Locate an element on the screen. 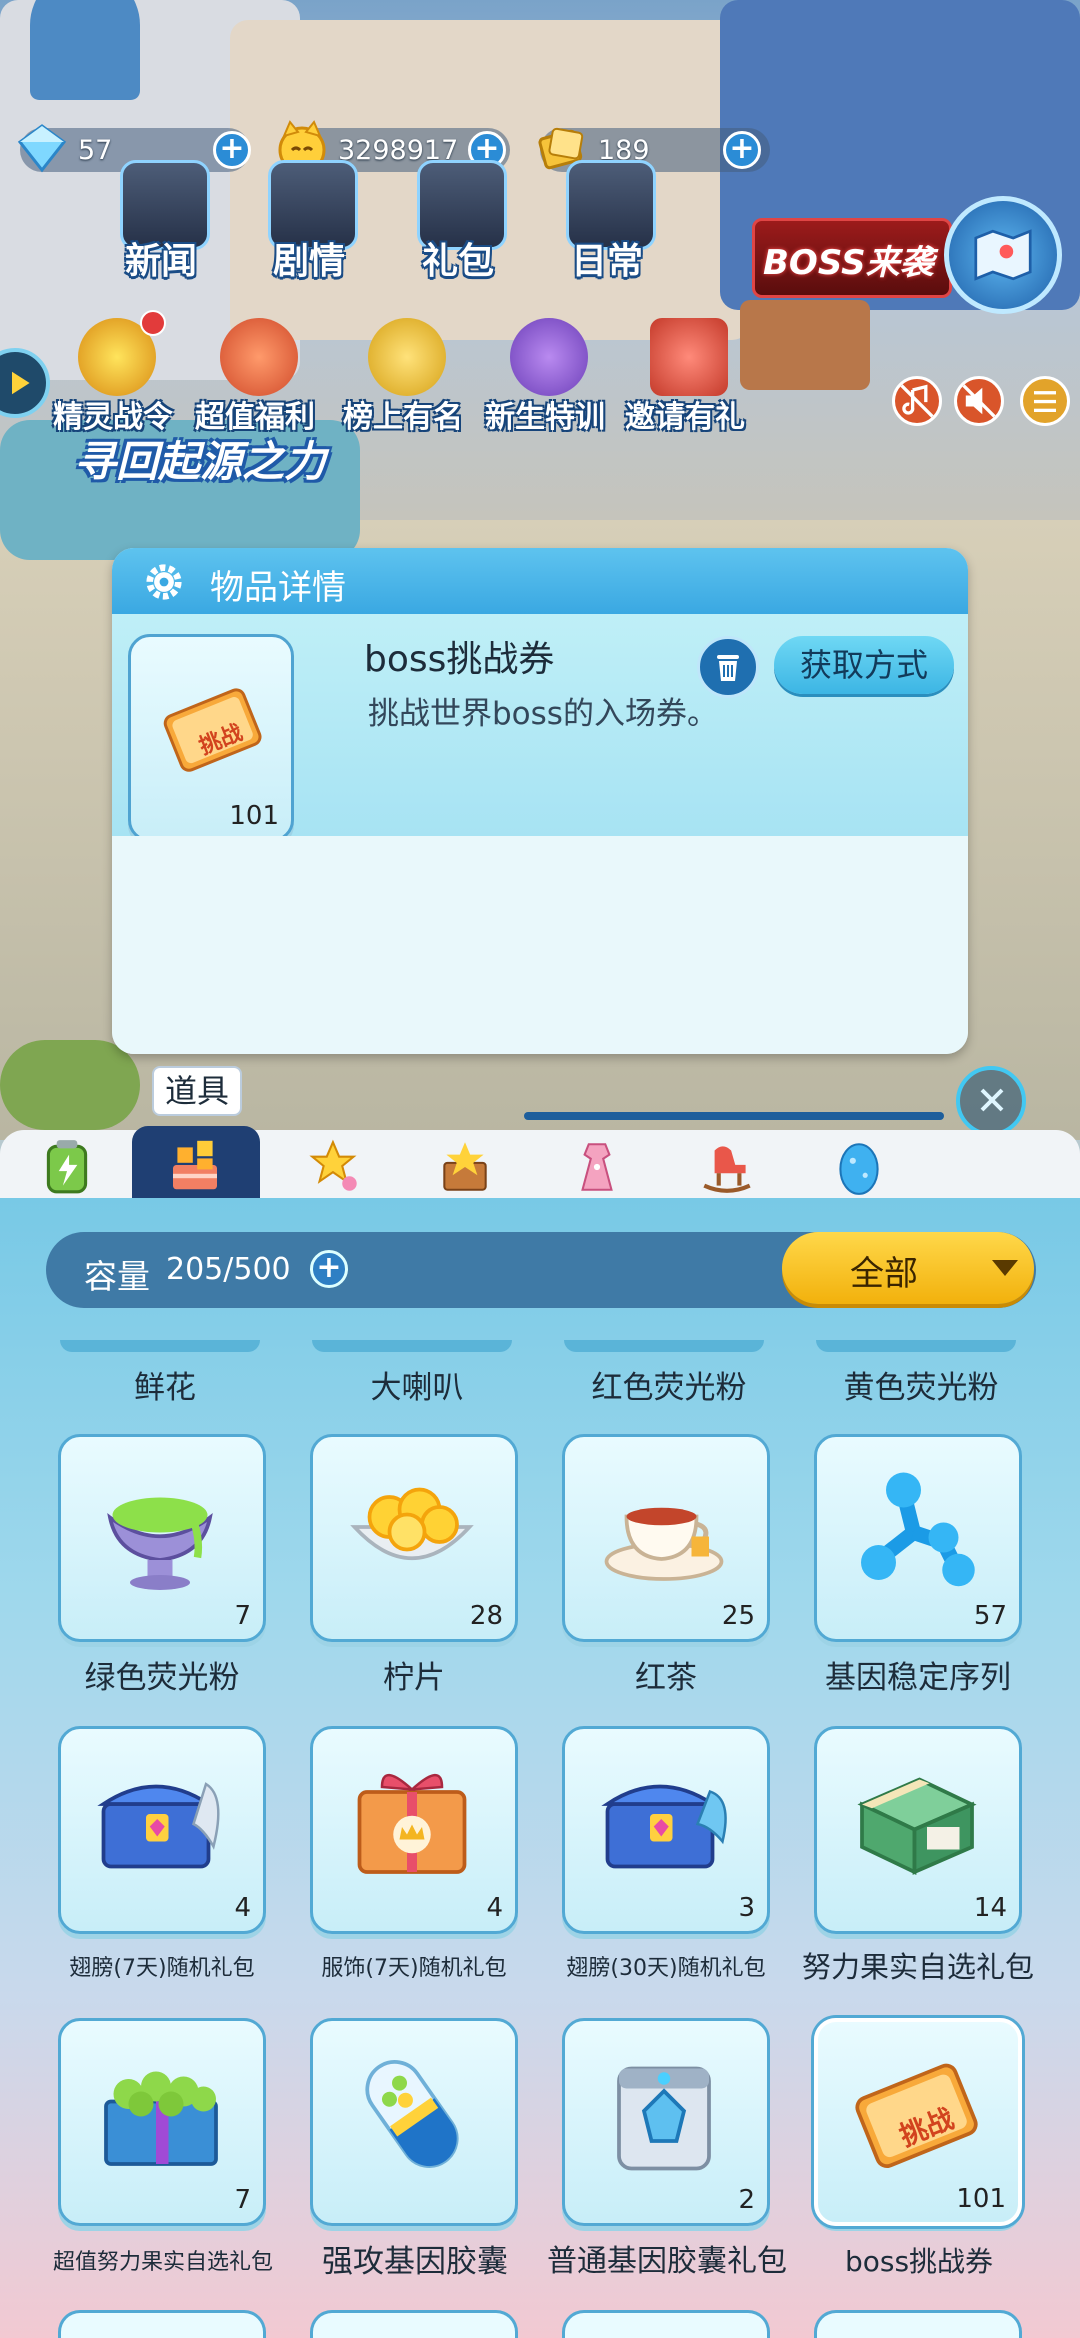 This screenshot has height=2338, width=1080. event-invite-label: 邀请有礼 is located at coordinates (685, 417).